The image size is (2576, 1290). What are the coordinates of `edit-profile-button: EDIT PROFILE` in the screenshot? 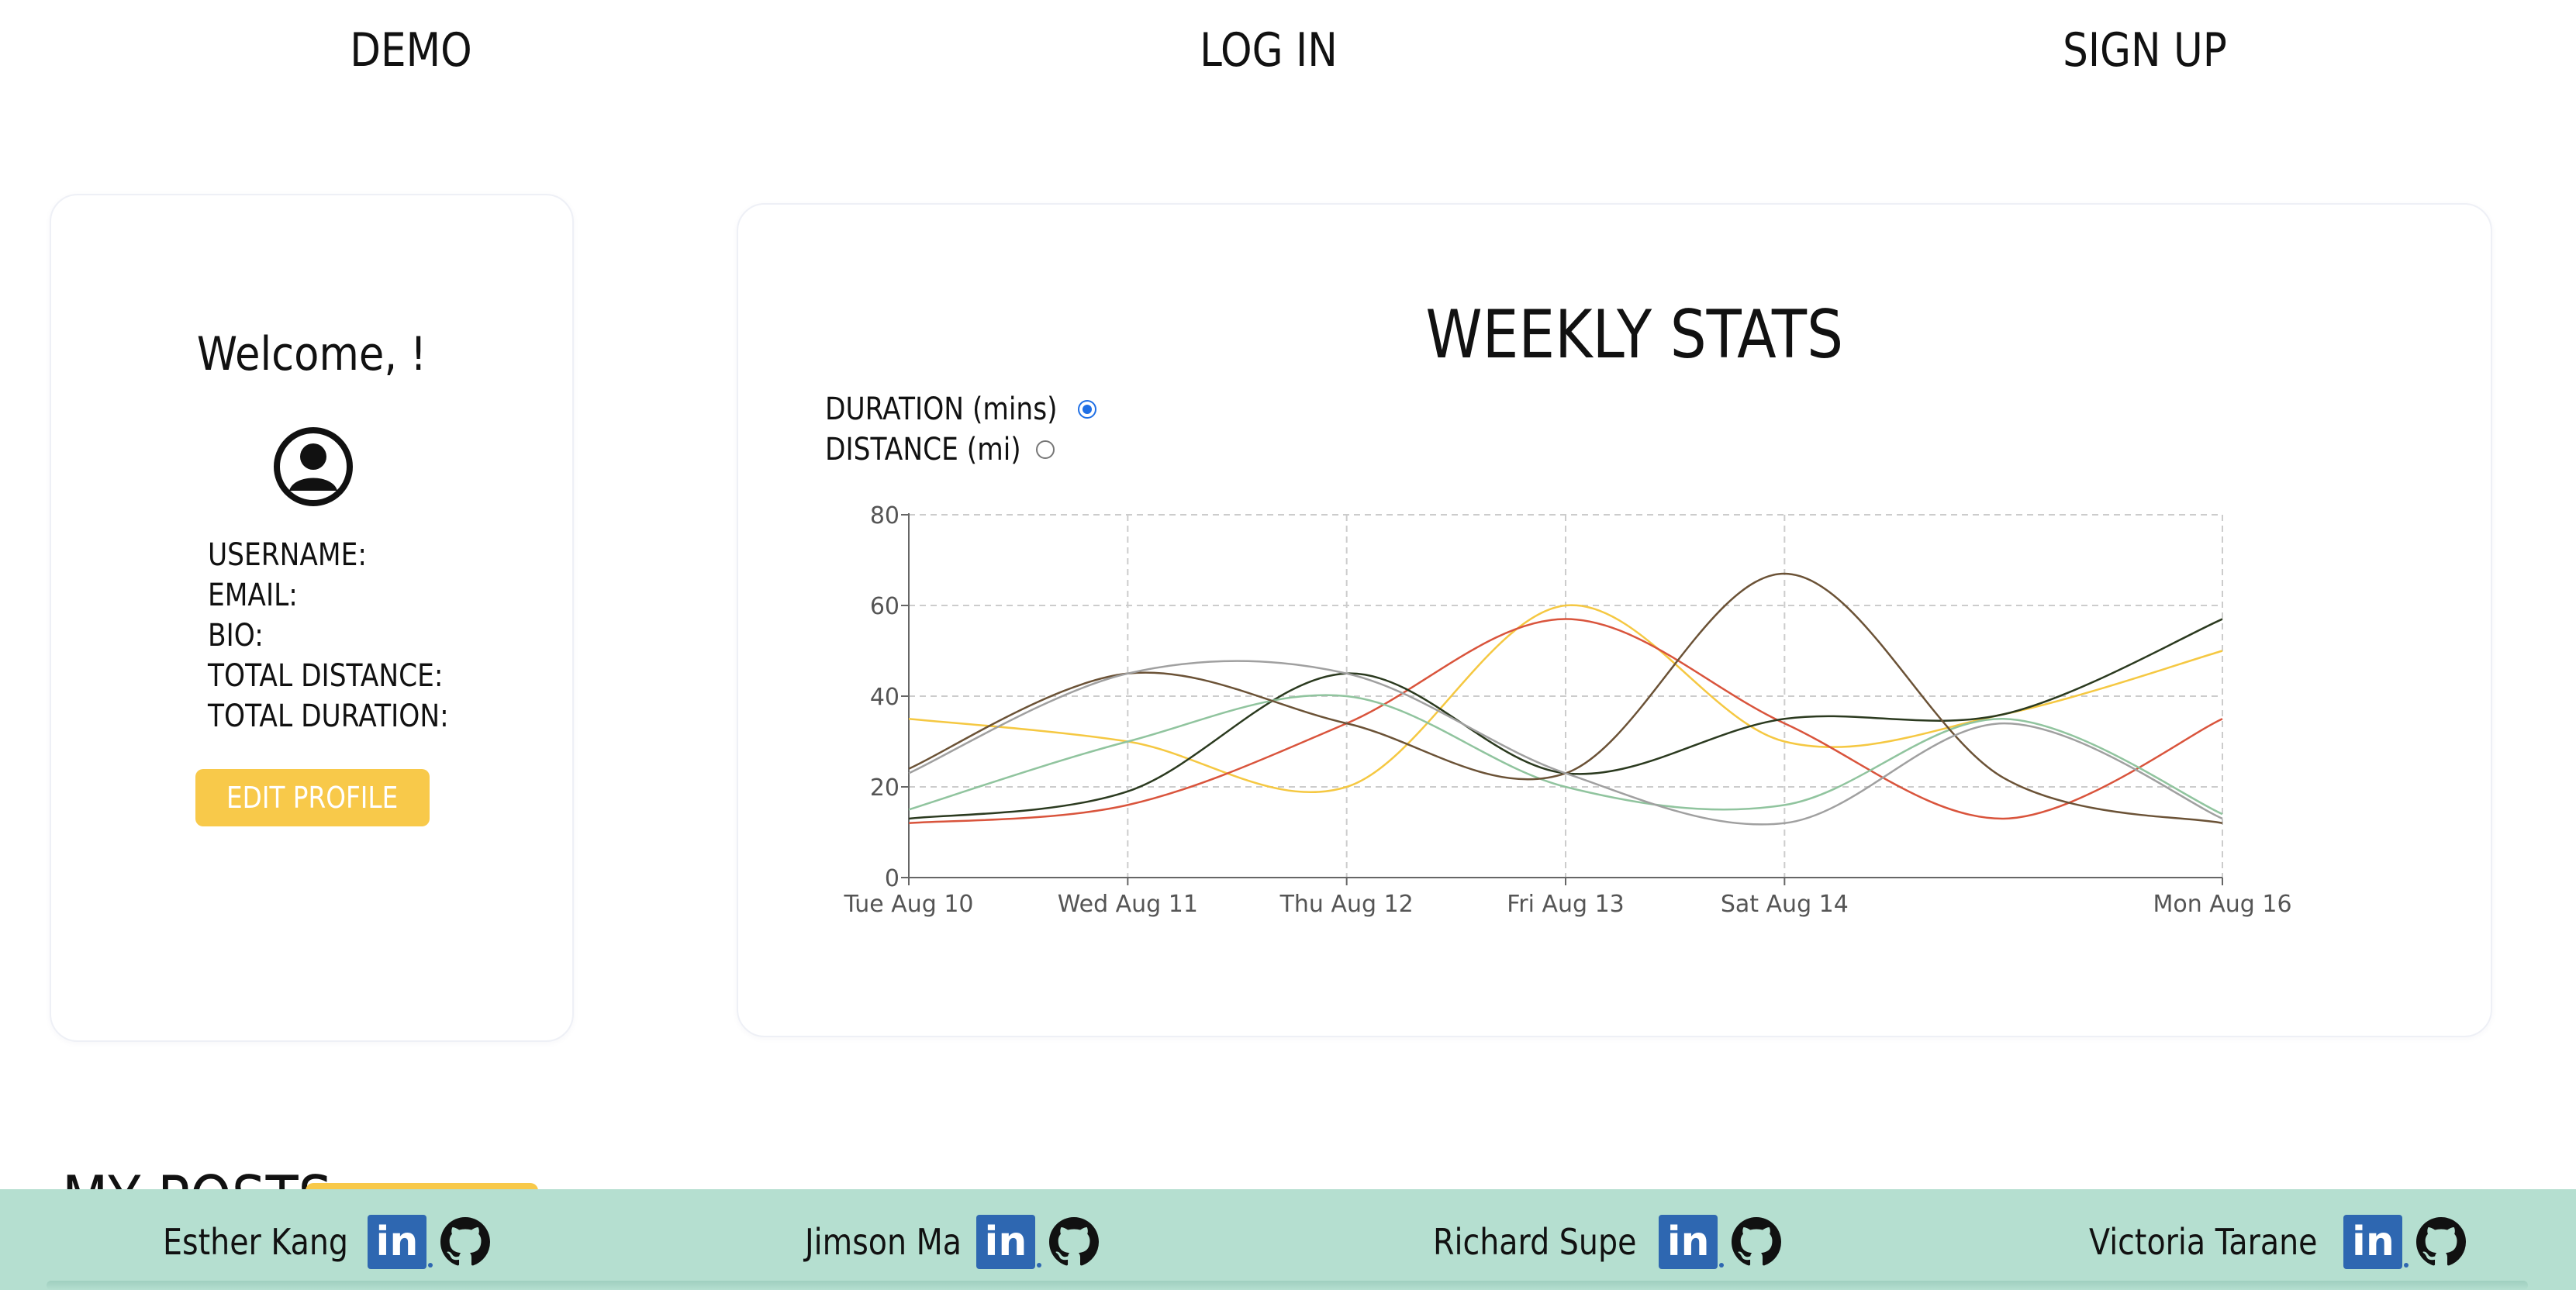 It's located at (313, 797).